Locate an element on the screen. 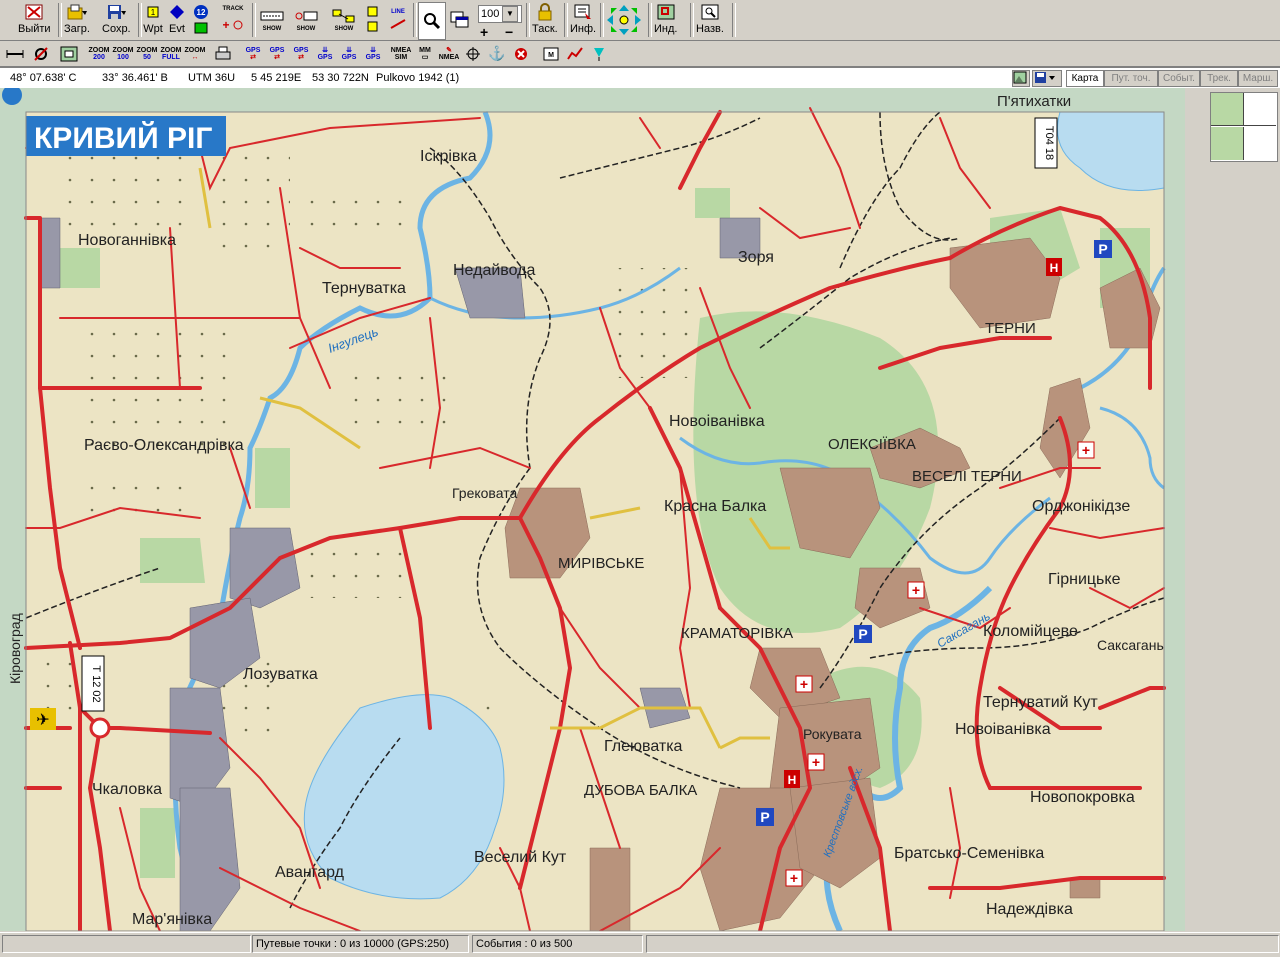 The height and width of the screenshot is (957, 1280). load-button: Загр. is located at coordinates (77, 20).